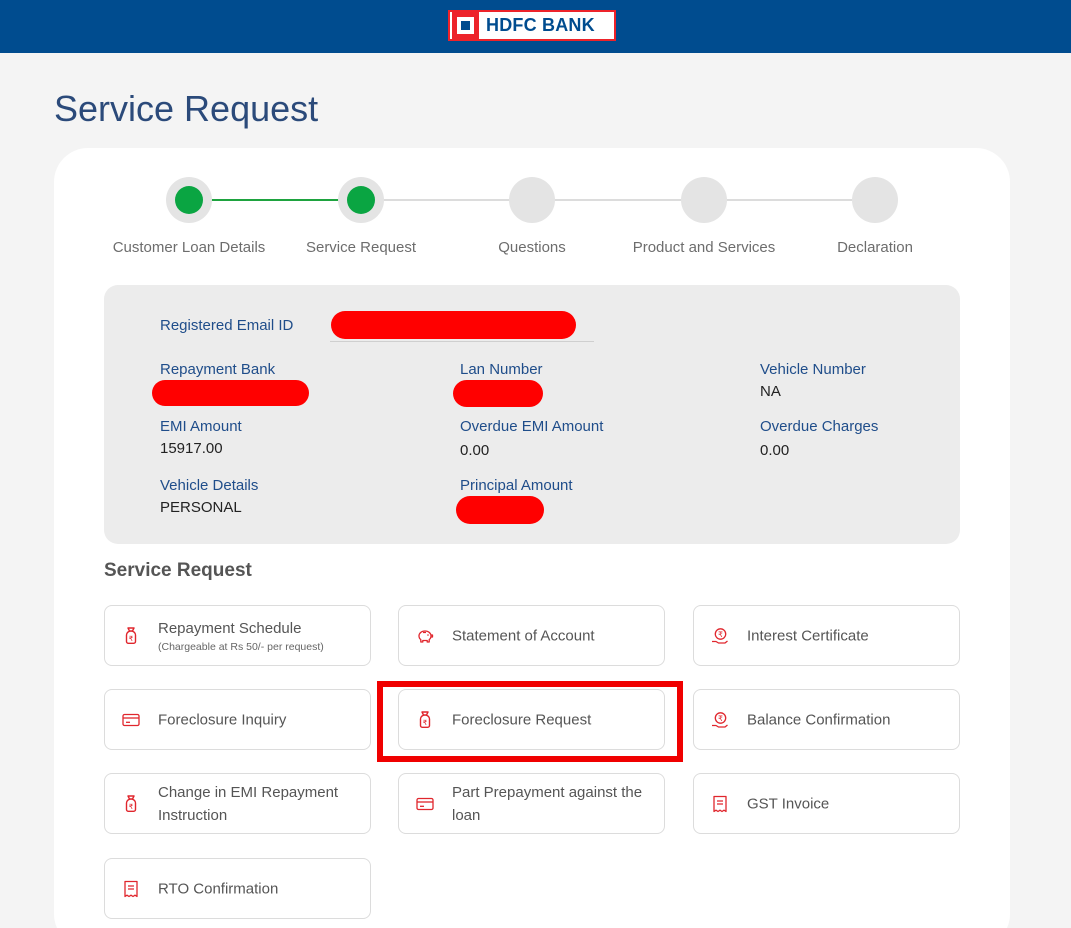 The height and width of the screenshot is (928, 1071). I want to click on overdue-emi-amount-value: 0.00, so click(475, 450).